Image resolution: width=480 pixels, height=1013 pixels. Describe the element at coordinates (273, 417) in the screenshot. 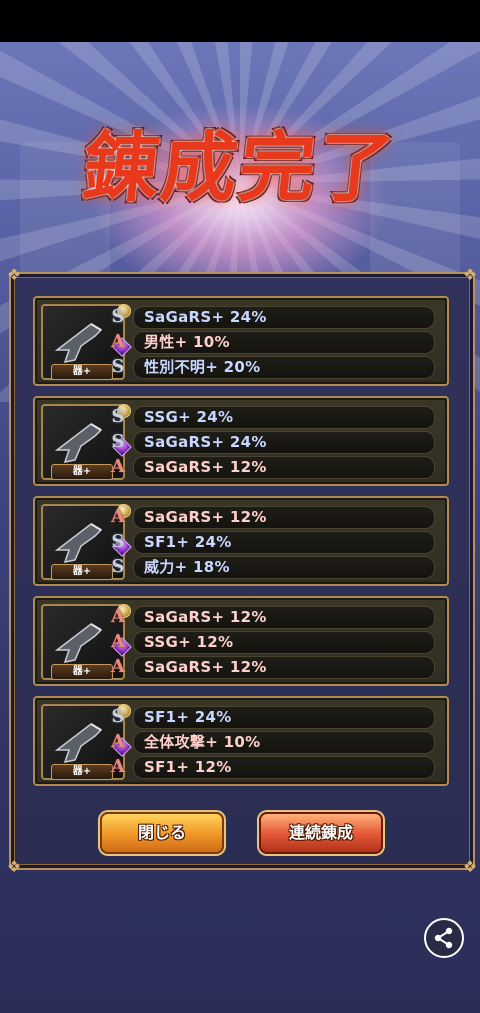

I see `stat-row: S SSG+ 24%` at that location.